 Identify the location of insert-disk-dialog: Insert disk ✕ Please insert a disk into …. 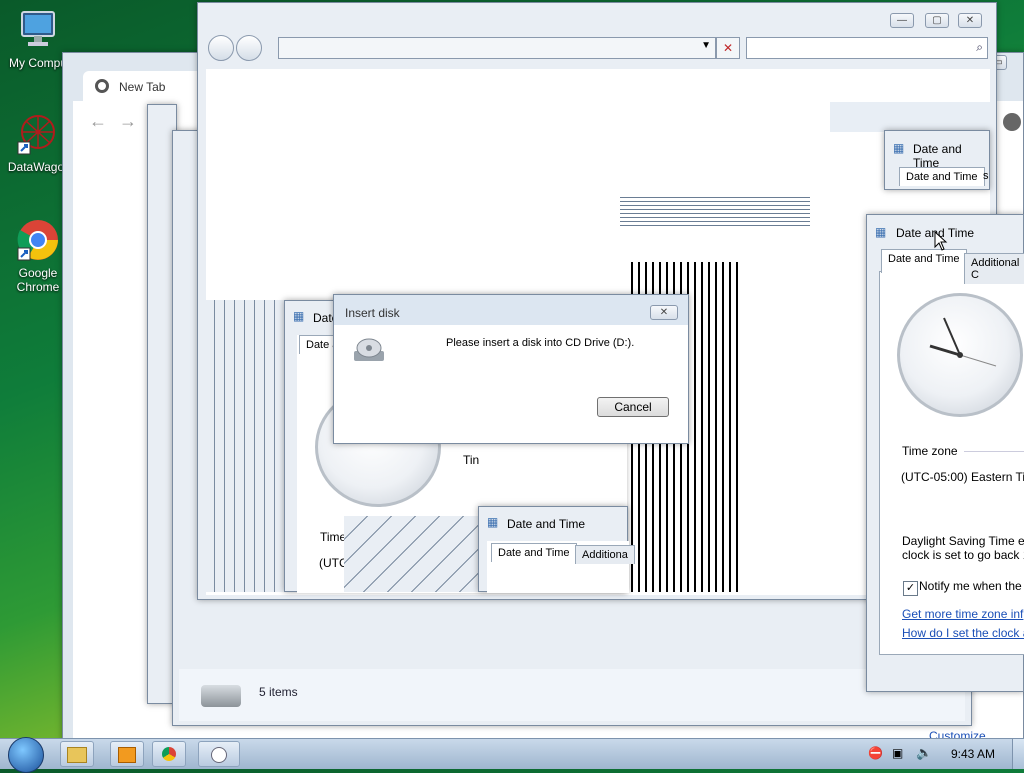
(511, 369).